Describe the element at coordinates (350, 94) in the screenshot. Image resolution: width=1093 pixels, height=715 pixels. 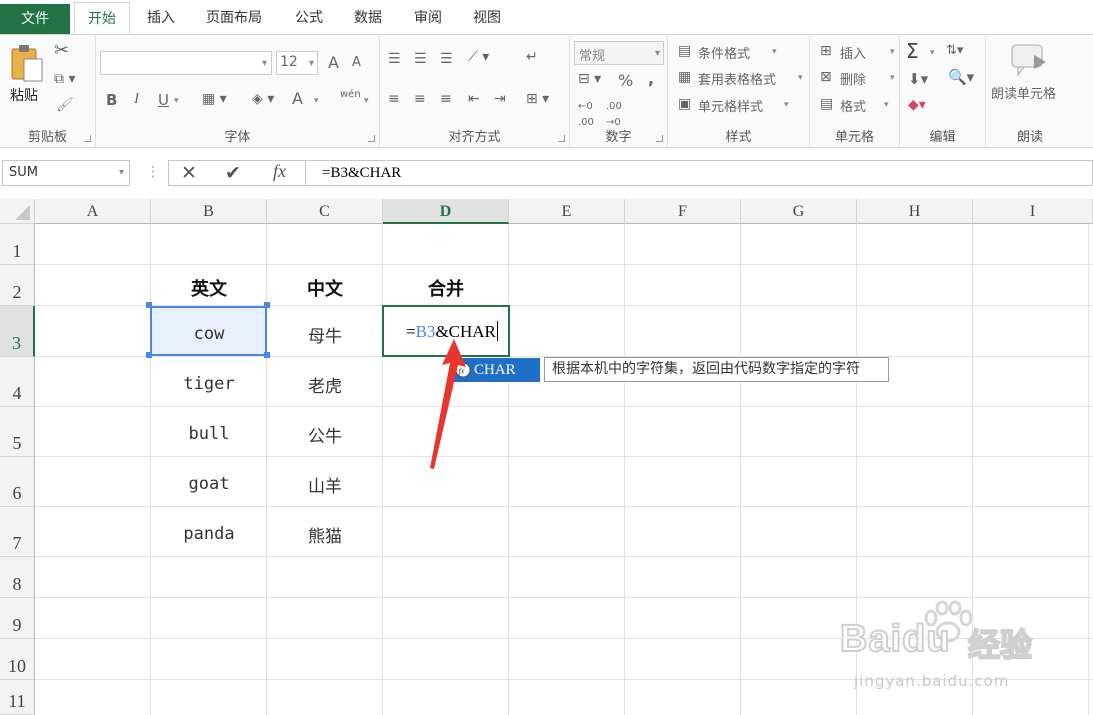
I see `phonetic-button: wén` at that location.